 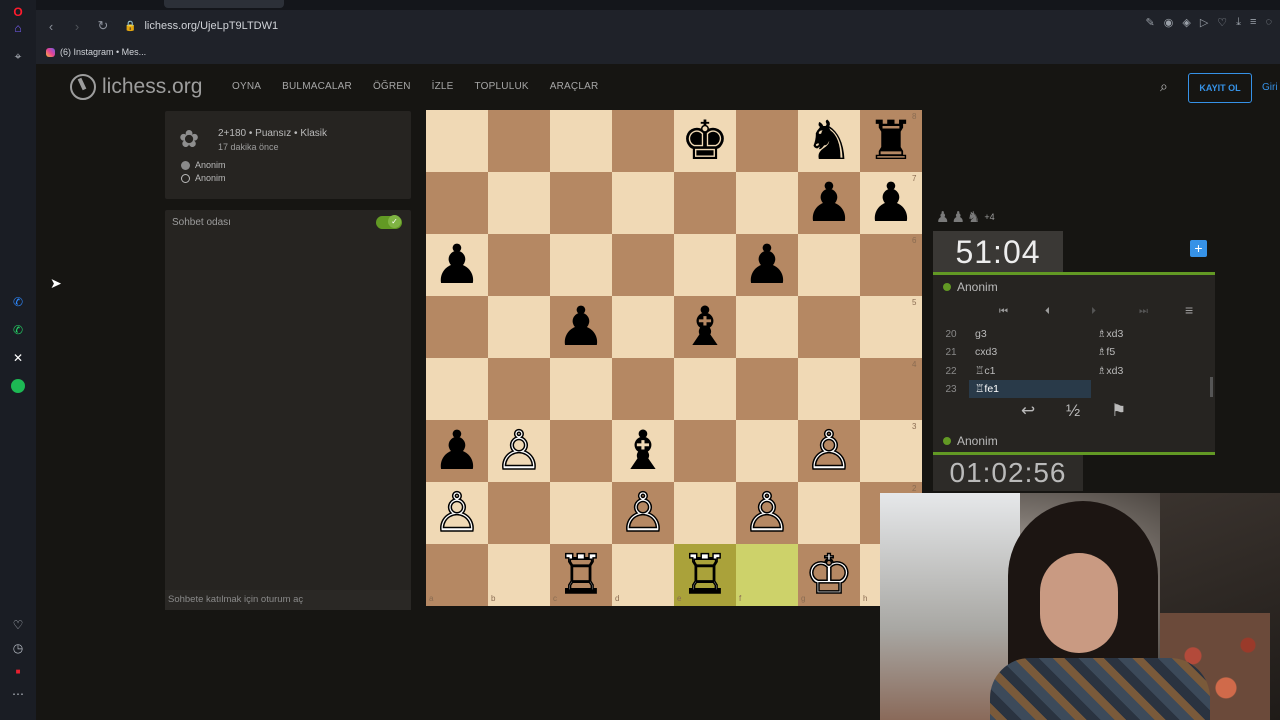 I want to click on square-e3, so click(x=705, y=451).